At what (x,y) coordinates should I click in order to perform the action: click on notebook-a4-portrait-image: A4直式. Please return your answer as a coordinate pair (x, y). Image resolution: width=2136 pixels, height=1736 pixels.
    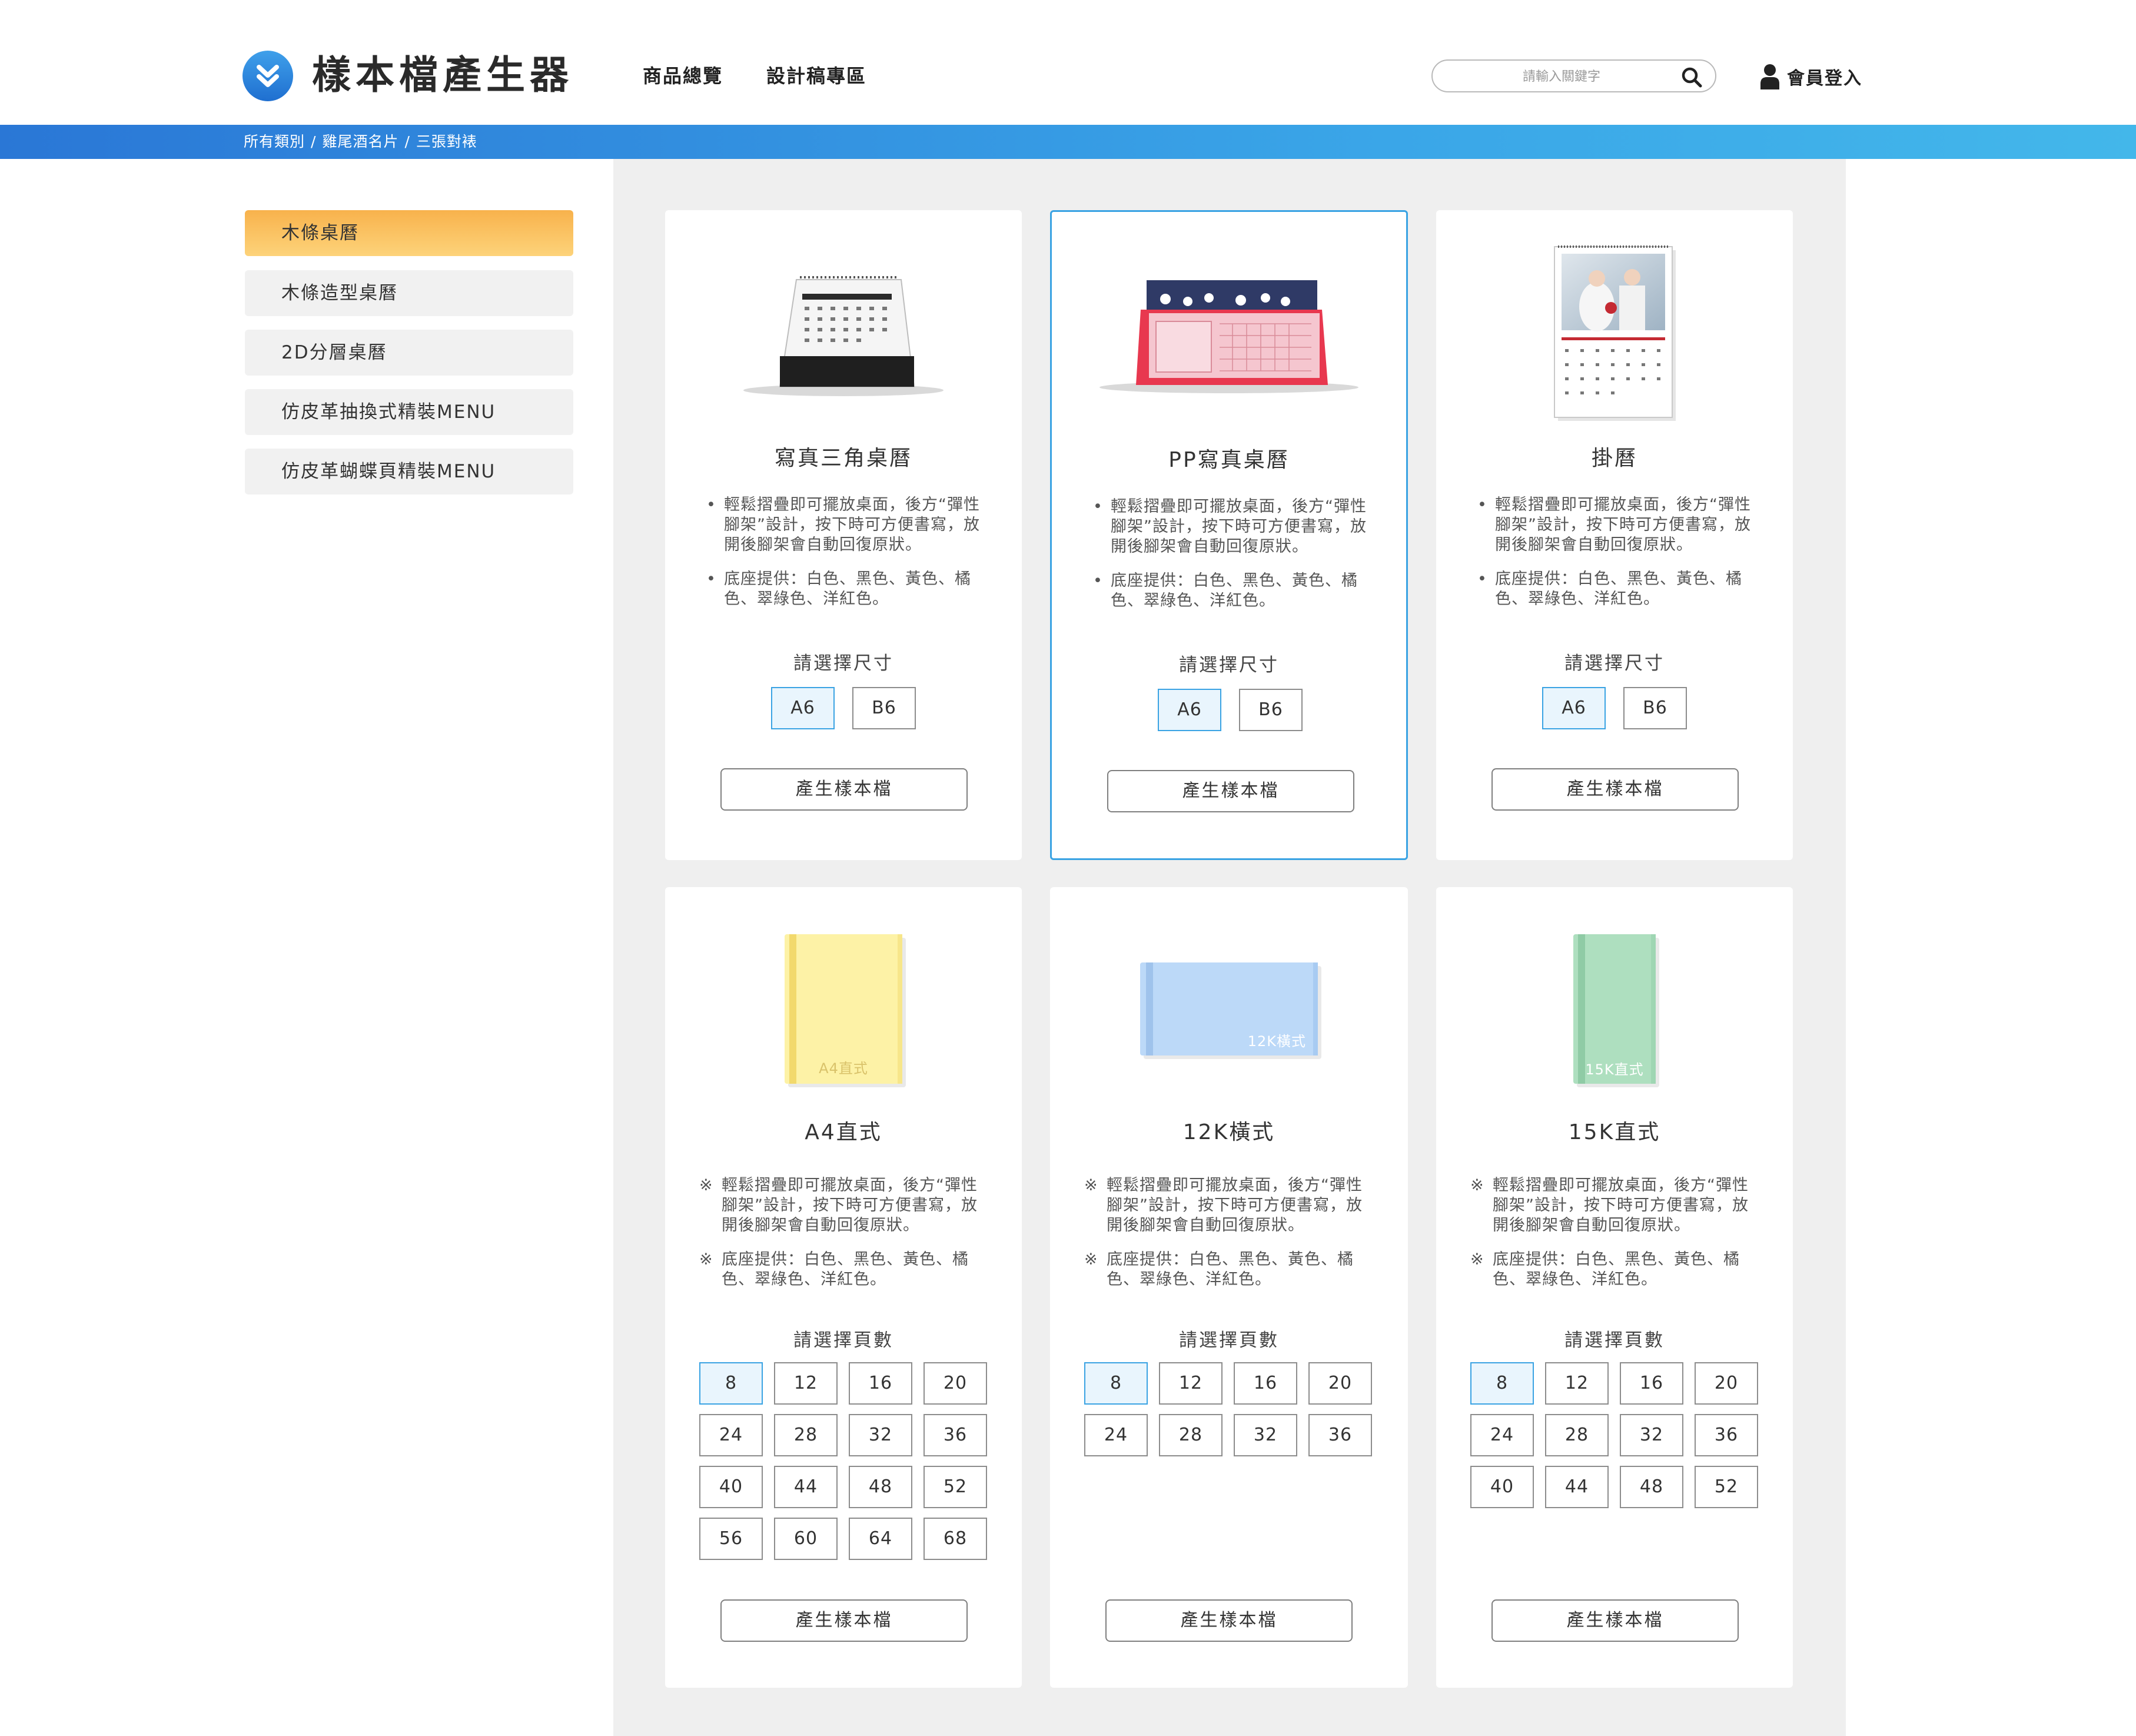
    Looking at the image, I should click on (843, 1009).